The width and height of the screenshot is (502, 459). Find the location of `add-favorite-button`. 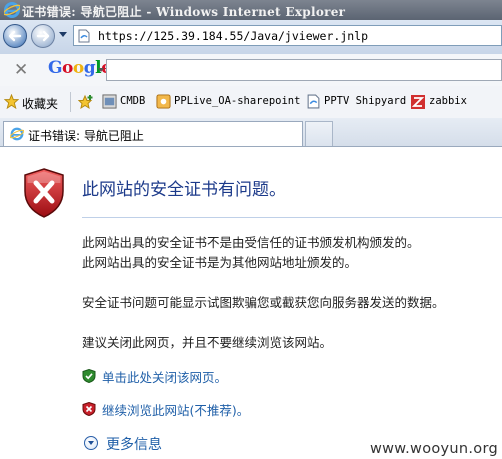

add-favorite-button is located at coordinates (86, 102).